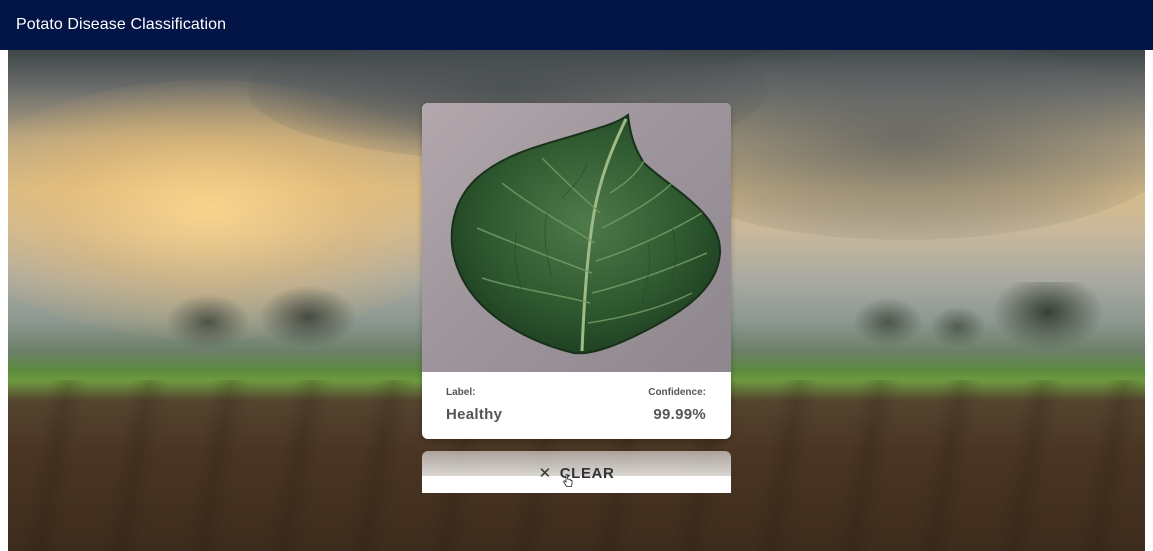  I want to click on close-icon: ✕, so click(545, 473).